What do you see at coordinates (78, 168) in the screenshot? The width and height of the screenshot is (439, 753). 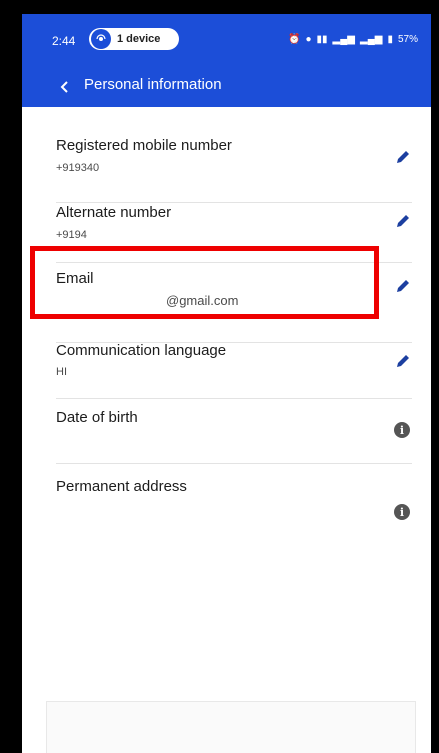 I see `field-value: +919340` at bounding box center [78, 168].